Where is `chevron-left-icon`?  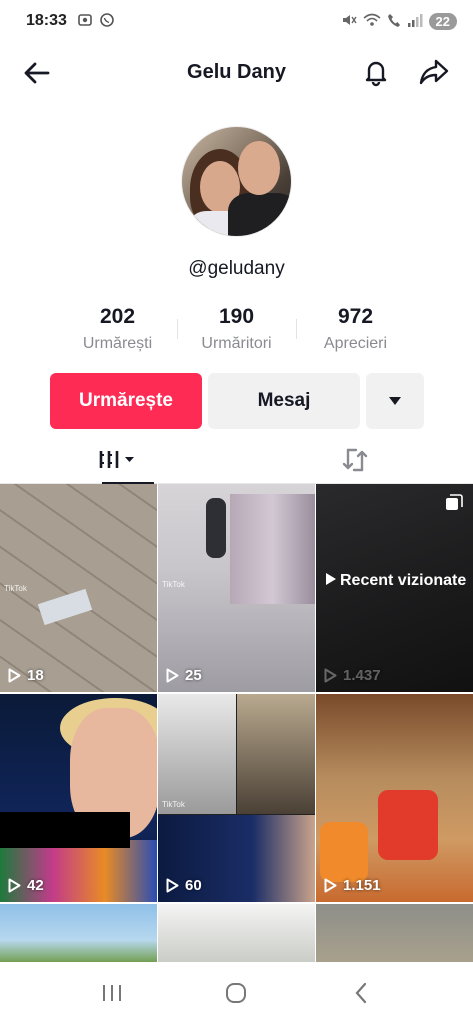
chevron-left-icon is located at coordinates (360, 993).